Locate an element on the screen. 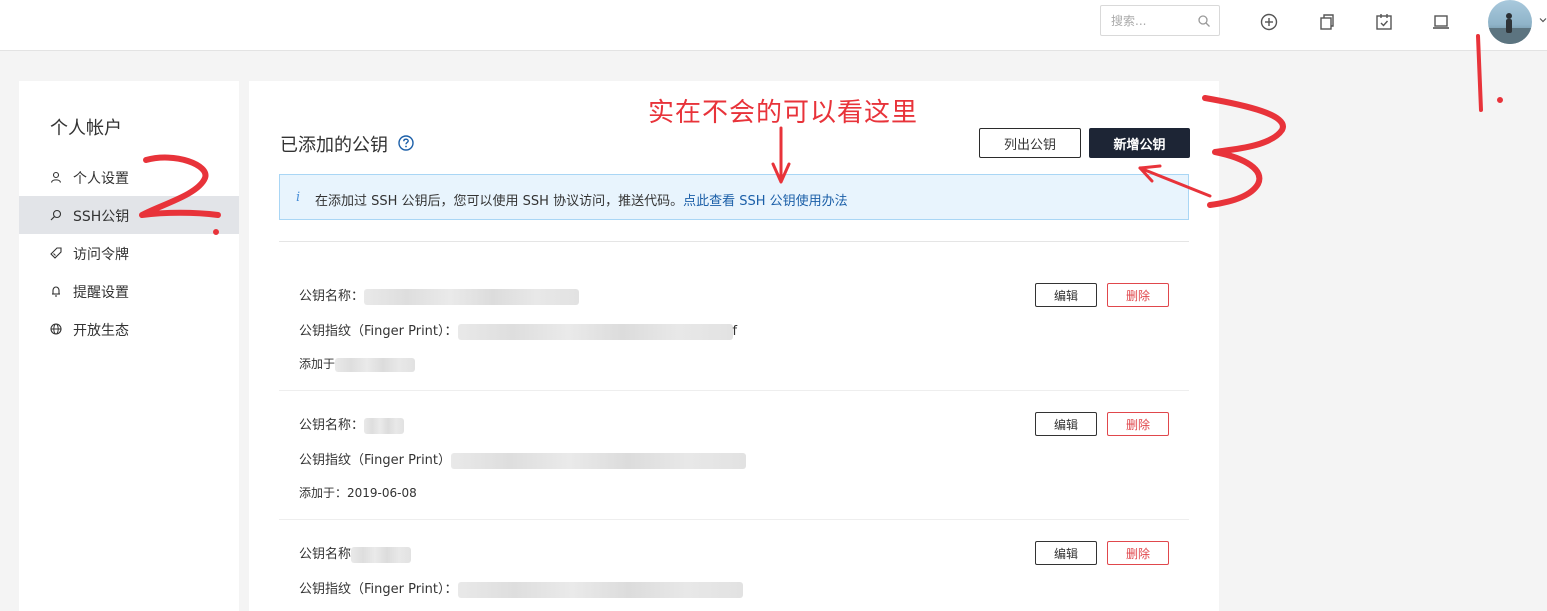 This screenshot has height=611, width=1547. plus-circle-icon is located at coordinates (1269, 22).